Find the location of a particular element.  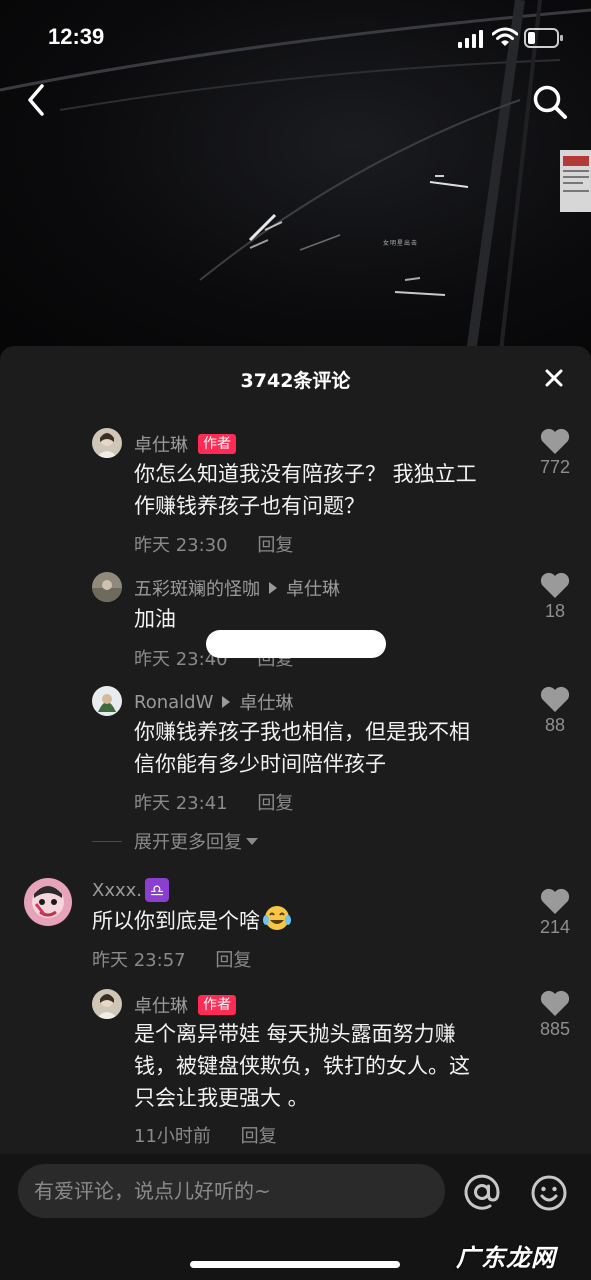

comment-text-line: 钱，被键盘侠欺负，铁打的女人。这 is located at coordinates (302, 1066).